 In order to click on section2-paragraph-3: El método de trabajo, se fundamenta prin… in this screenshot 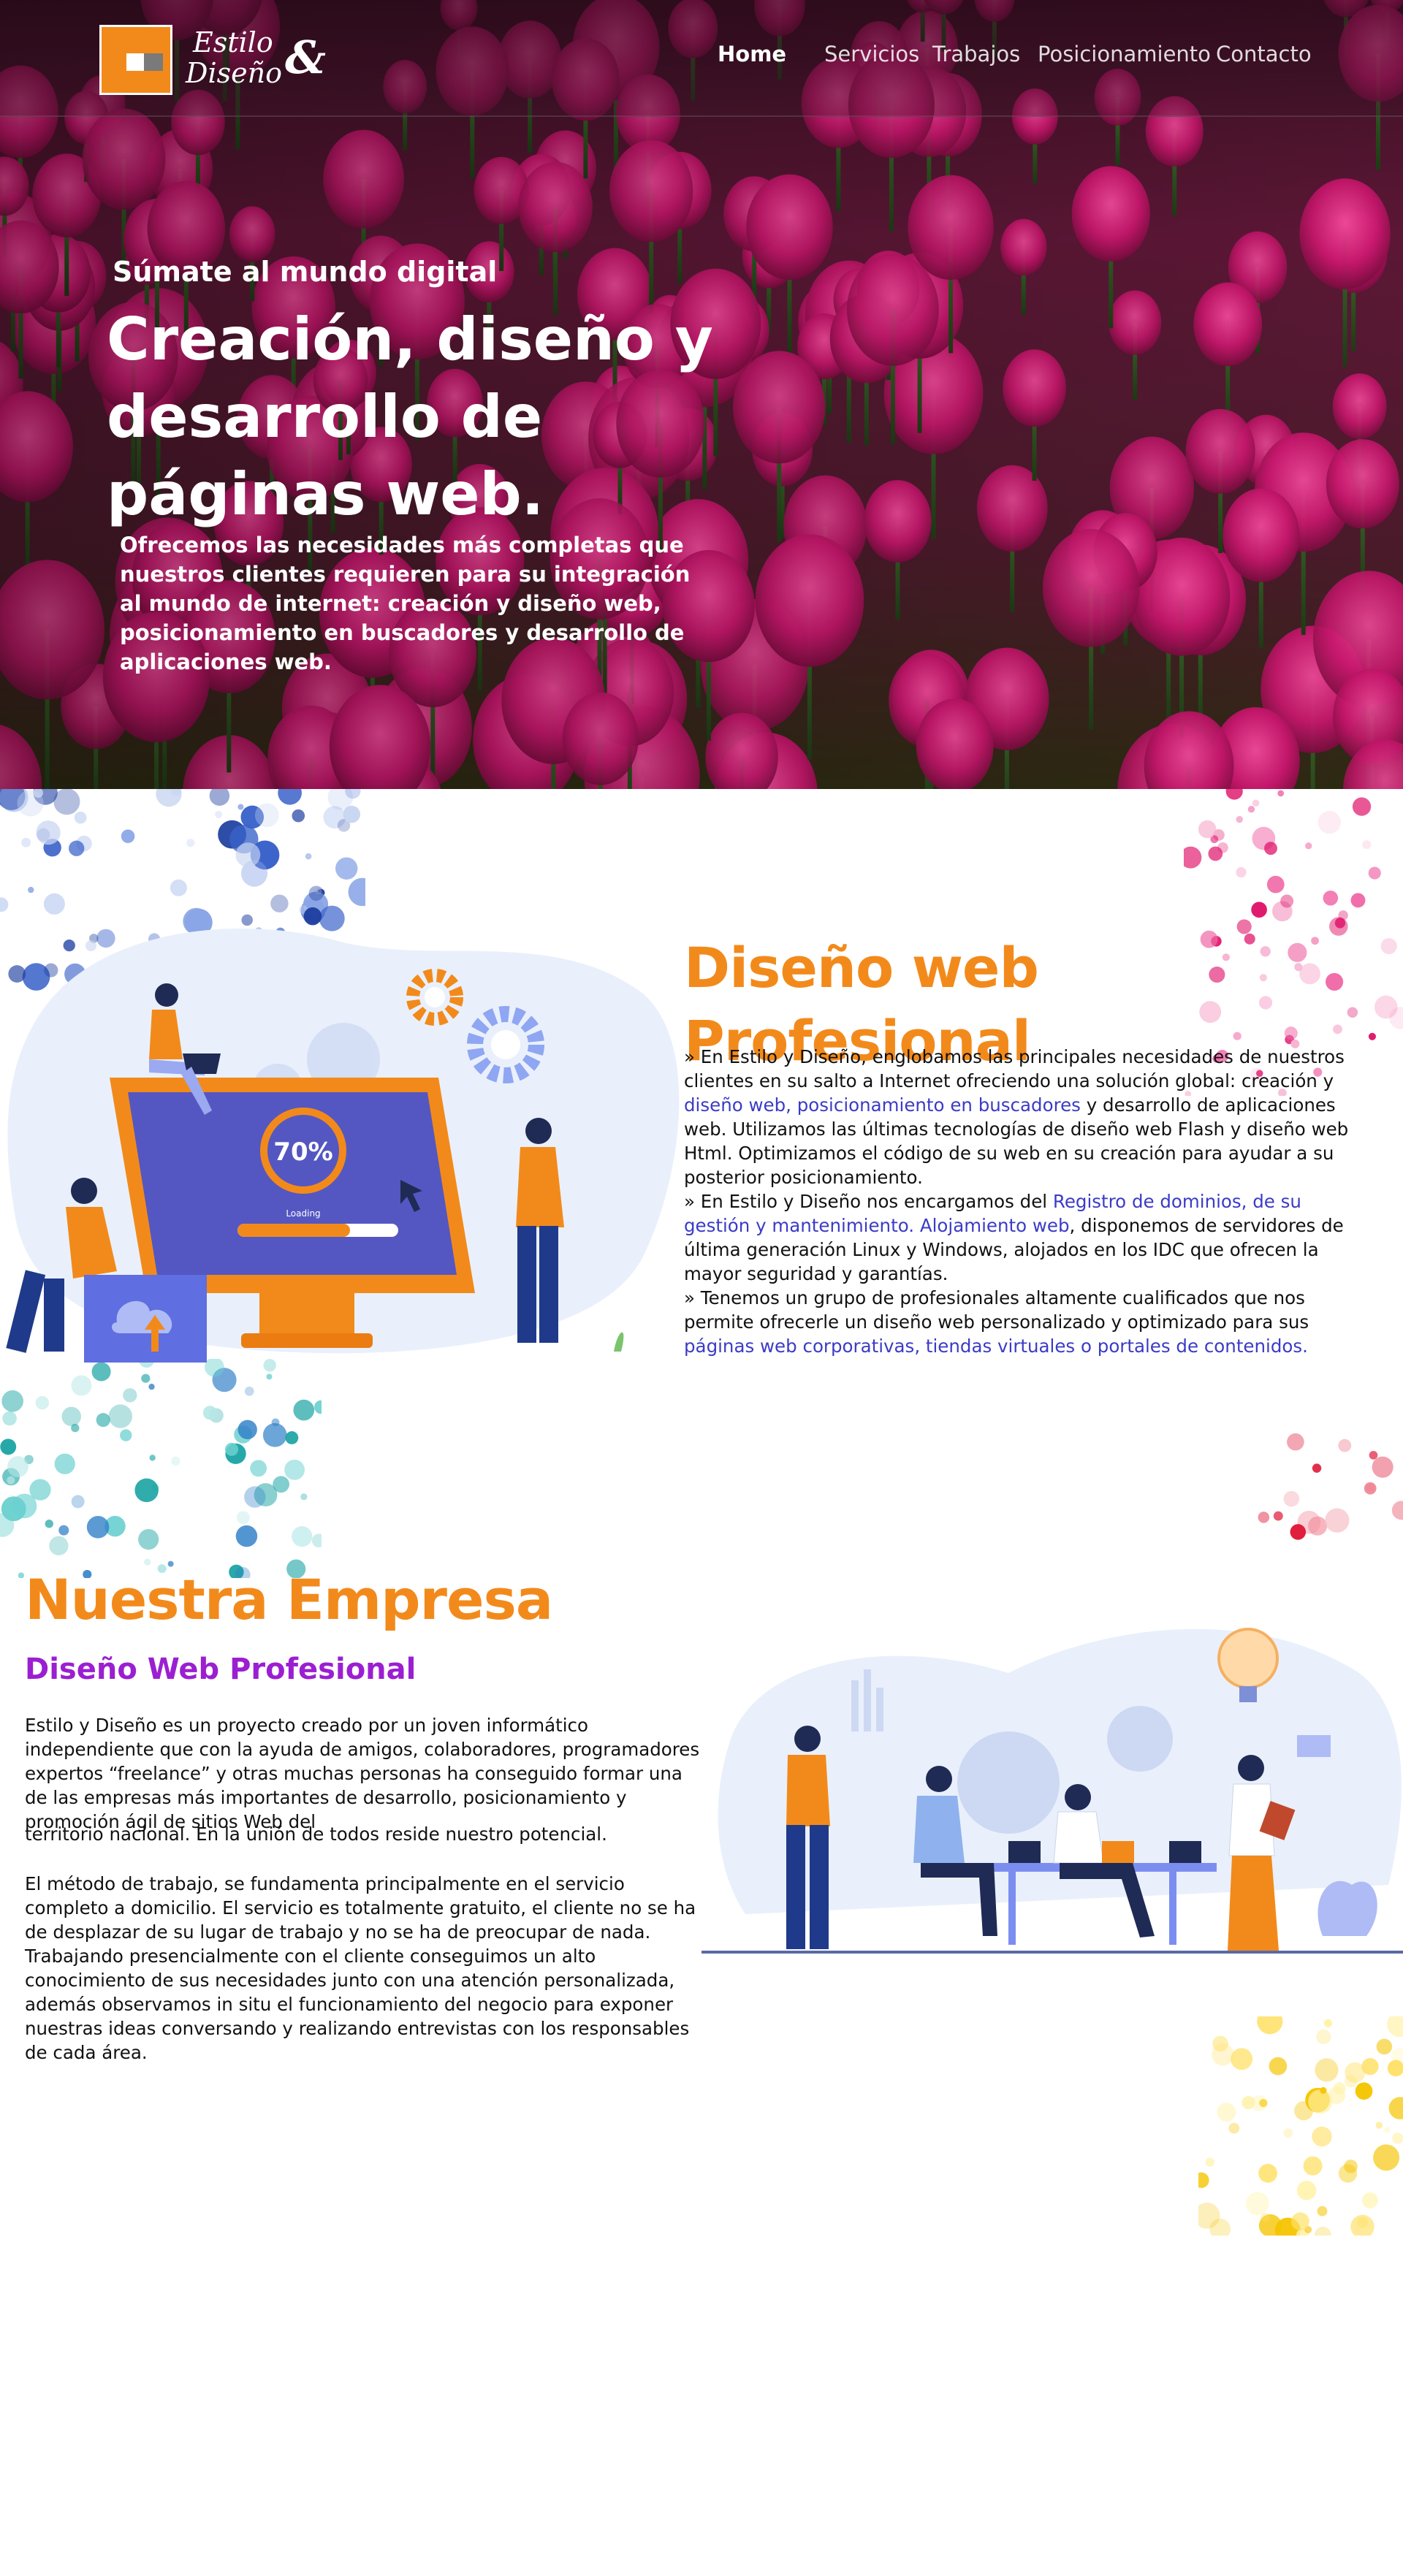, I will do `click(360, 1968)`.